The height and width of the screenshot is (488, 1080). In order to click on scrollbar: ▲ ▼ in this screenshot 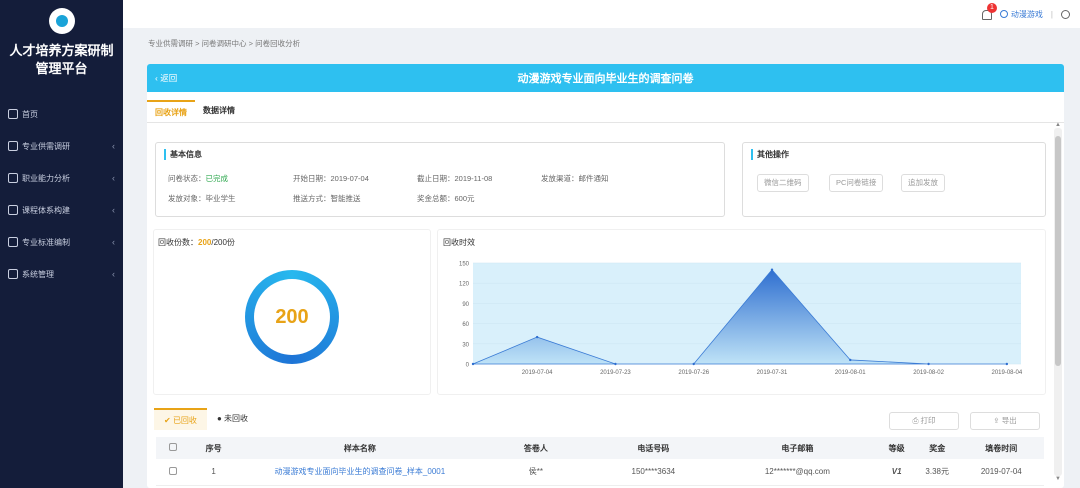, I will do `click(1058, 302)`.